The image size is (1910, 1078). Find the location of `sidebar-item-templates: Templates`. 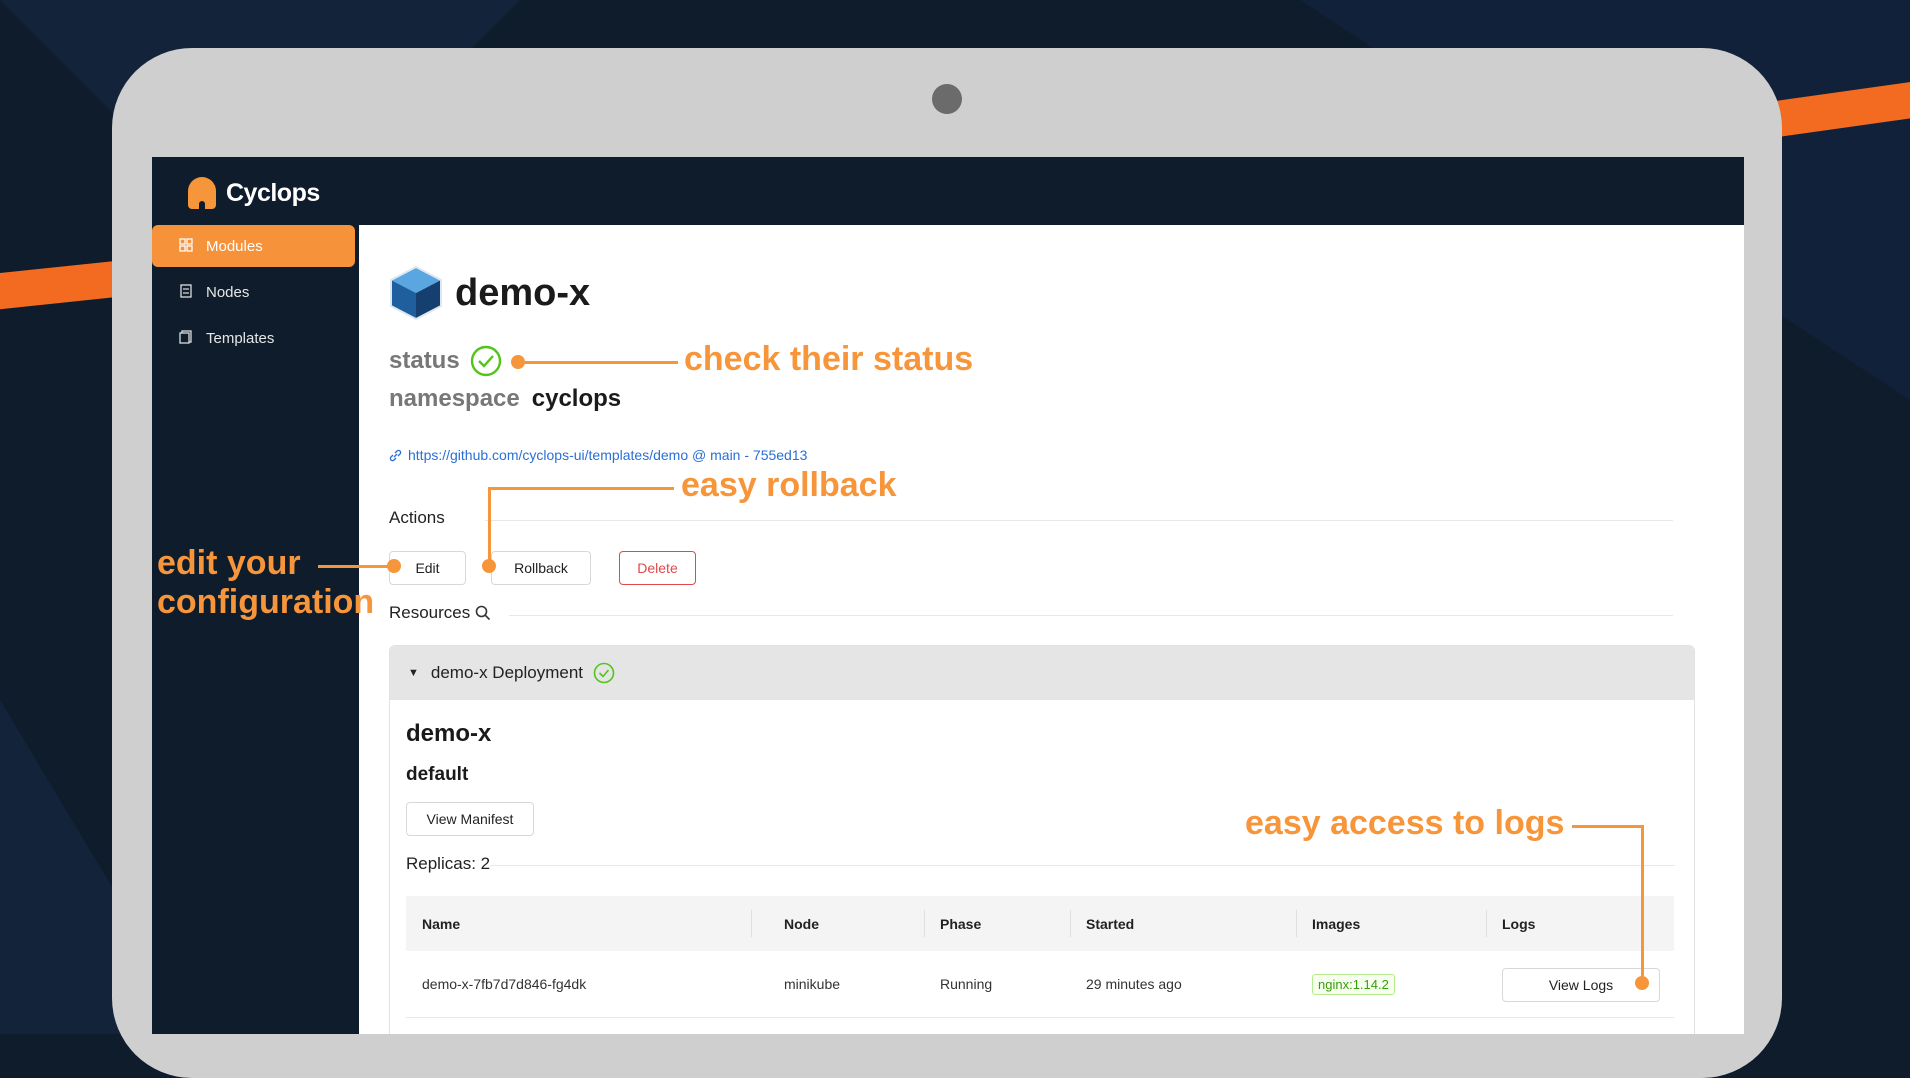

sidebar-item-templates: Templates is located at coordinates (253, 338).